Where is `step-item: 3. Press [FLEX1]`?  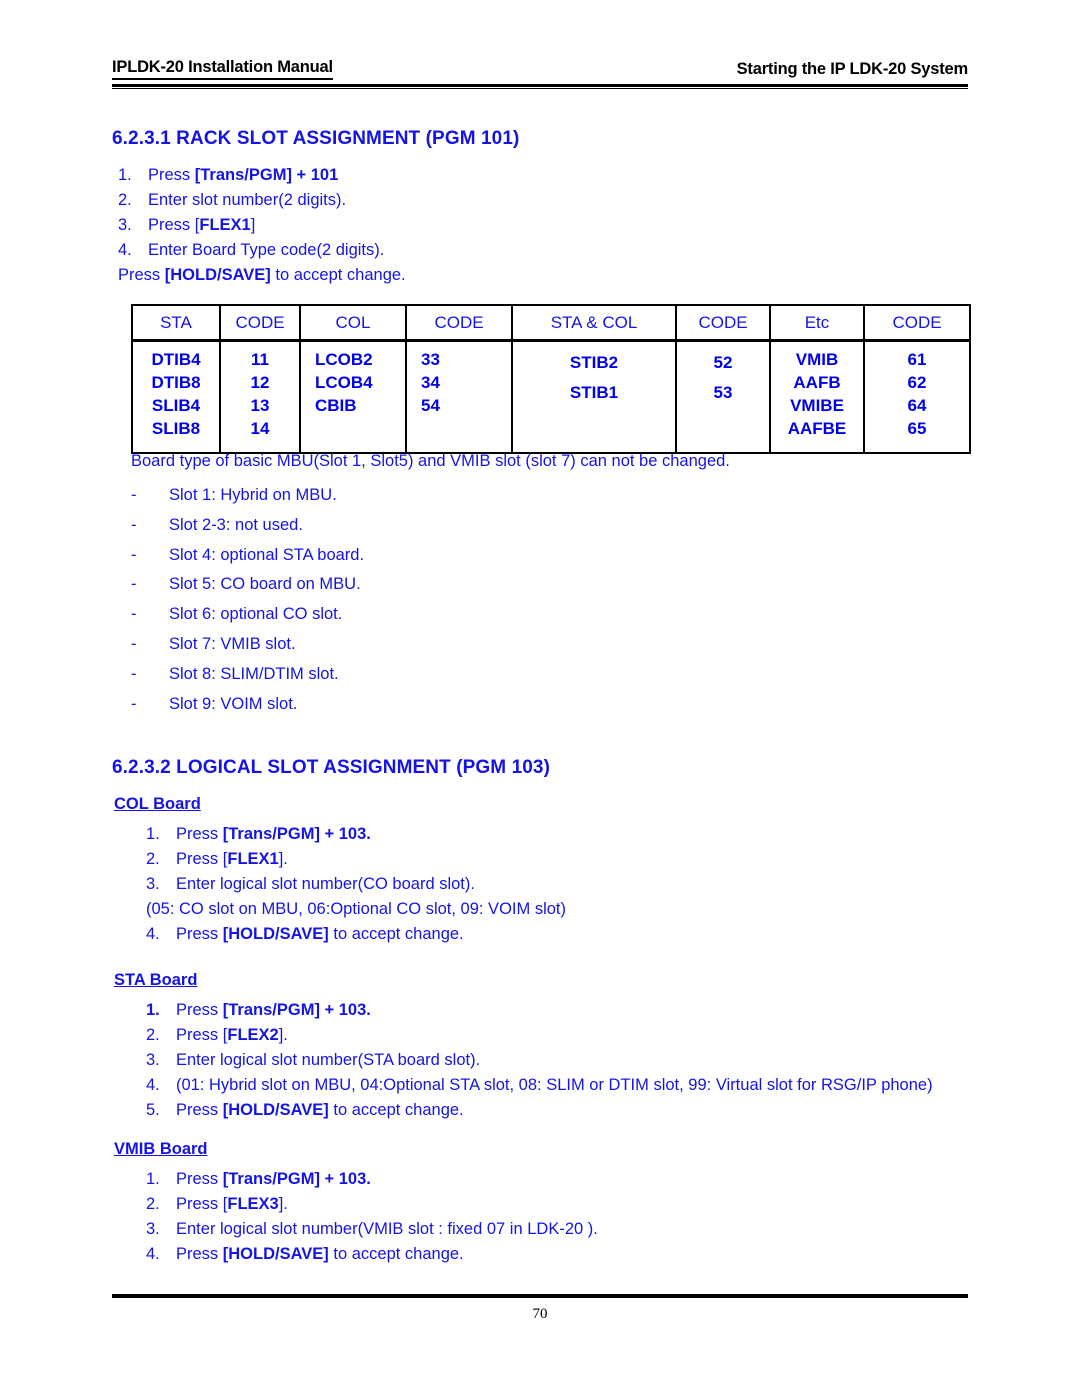
step-item: 3. Press [FLEX1] is located at coordinates (262, 225).